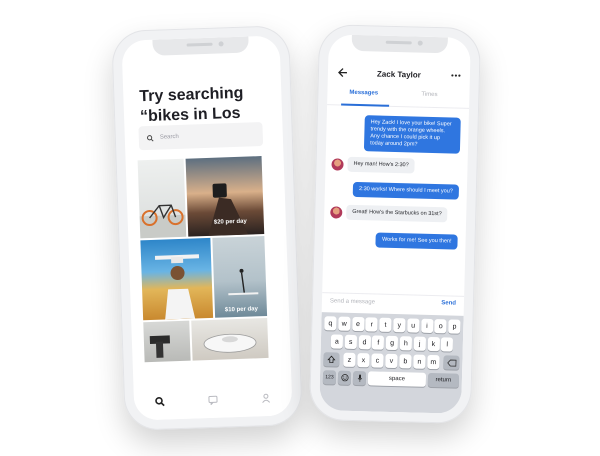  I want to click on key-b: b, so click(405, 361).